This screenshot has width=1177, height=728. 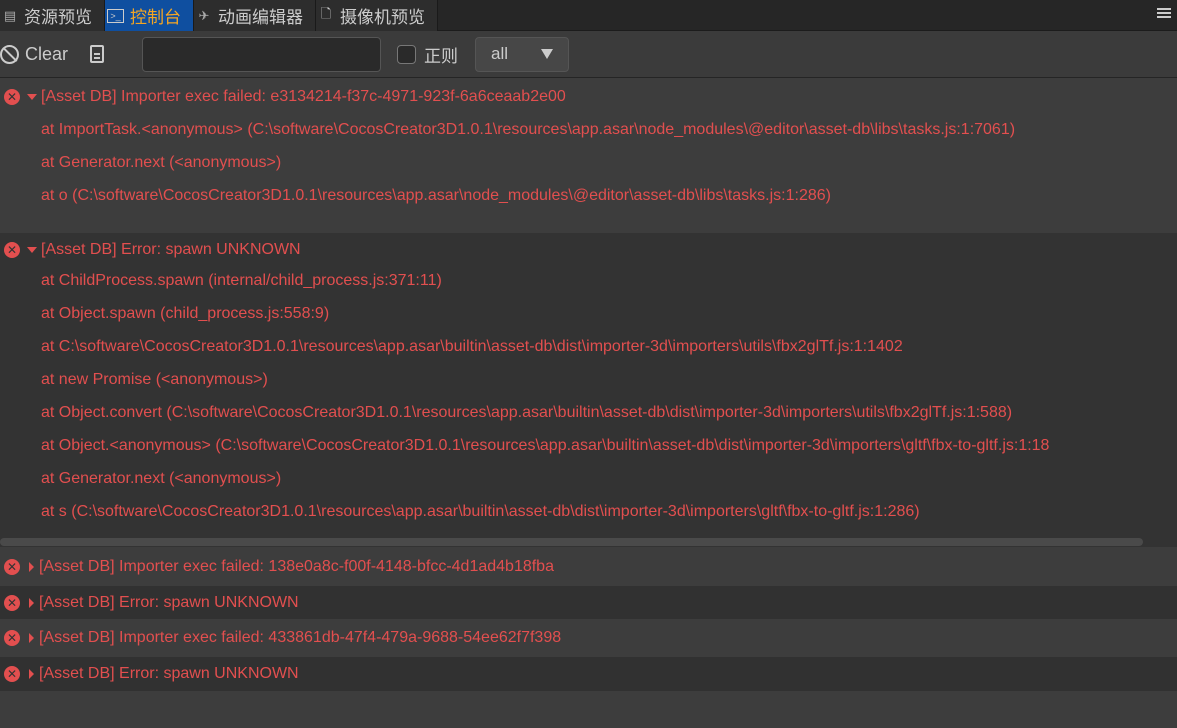 What do you see at coordinates (154, 379) in the screenshot?
I see `stack-line: at new Promise (<anonymous>)` at bounding box center [154, 379].